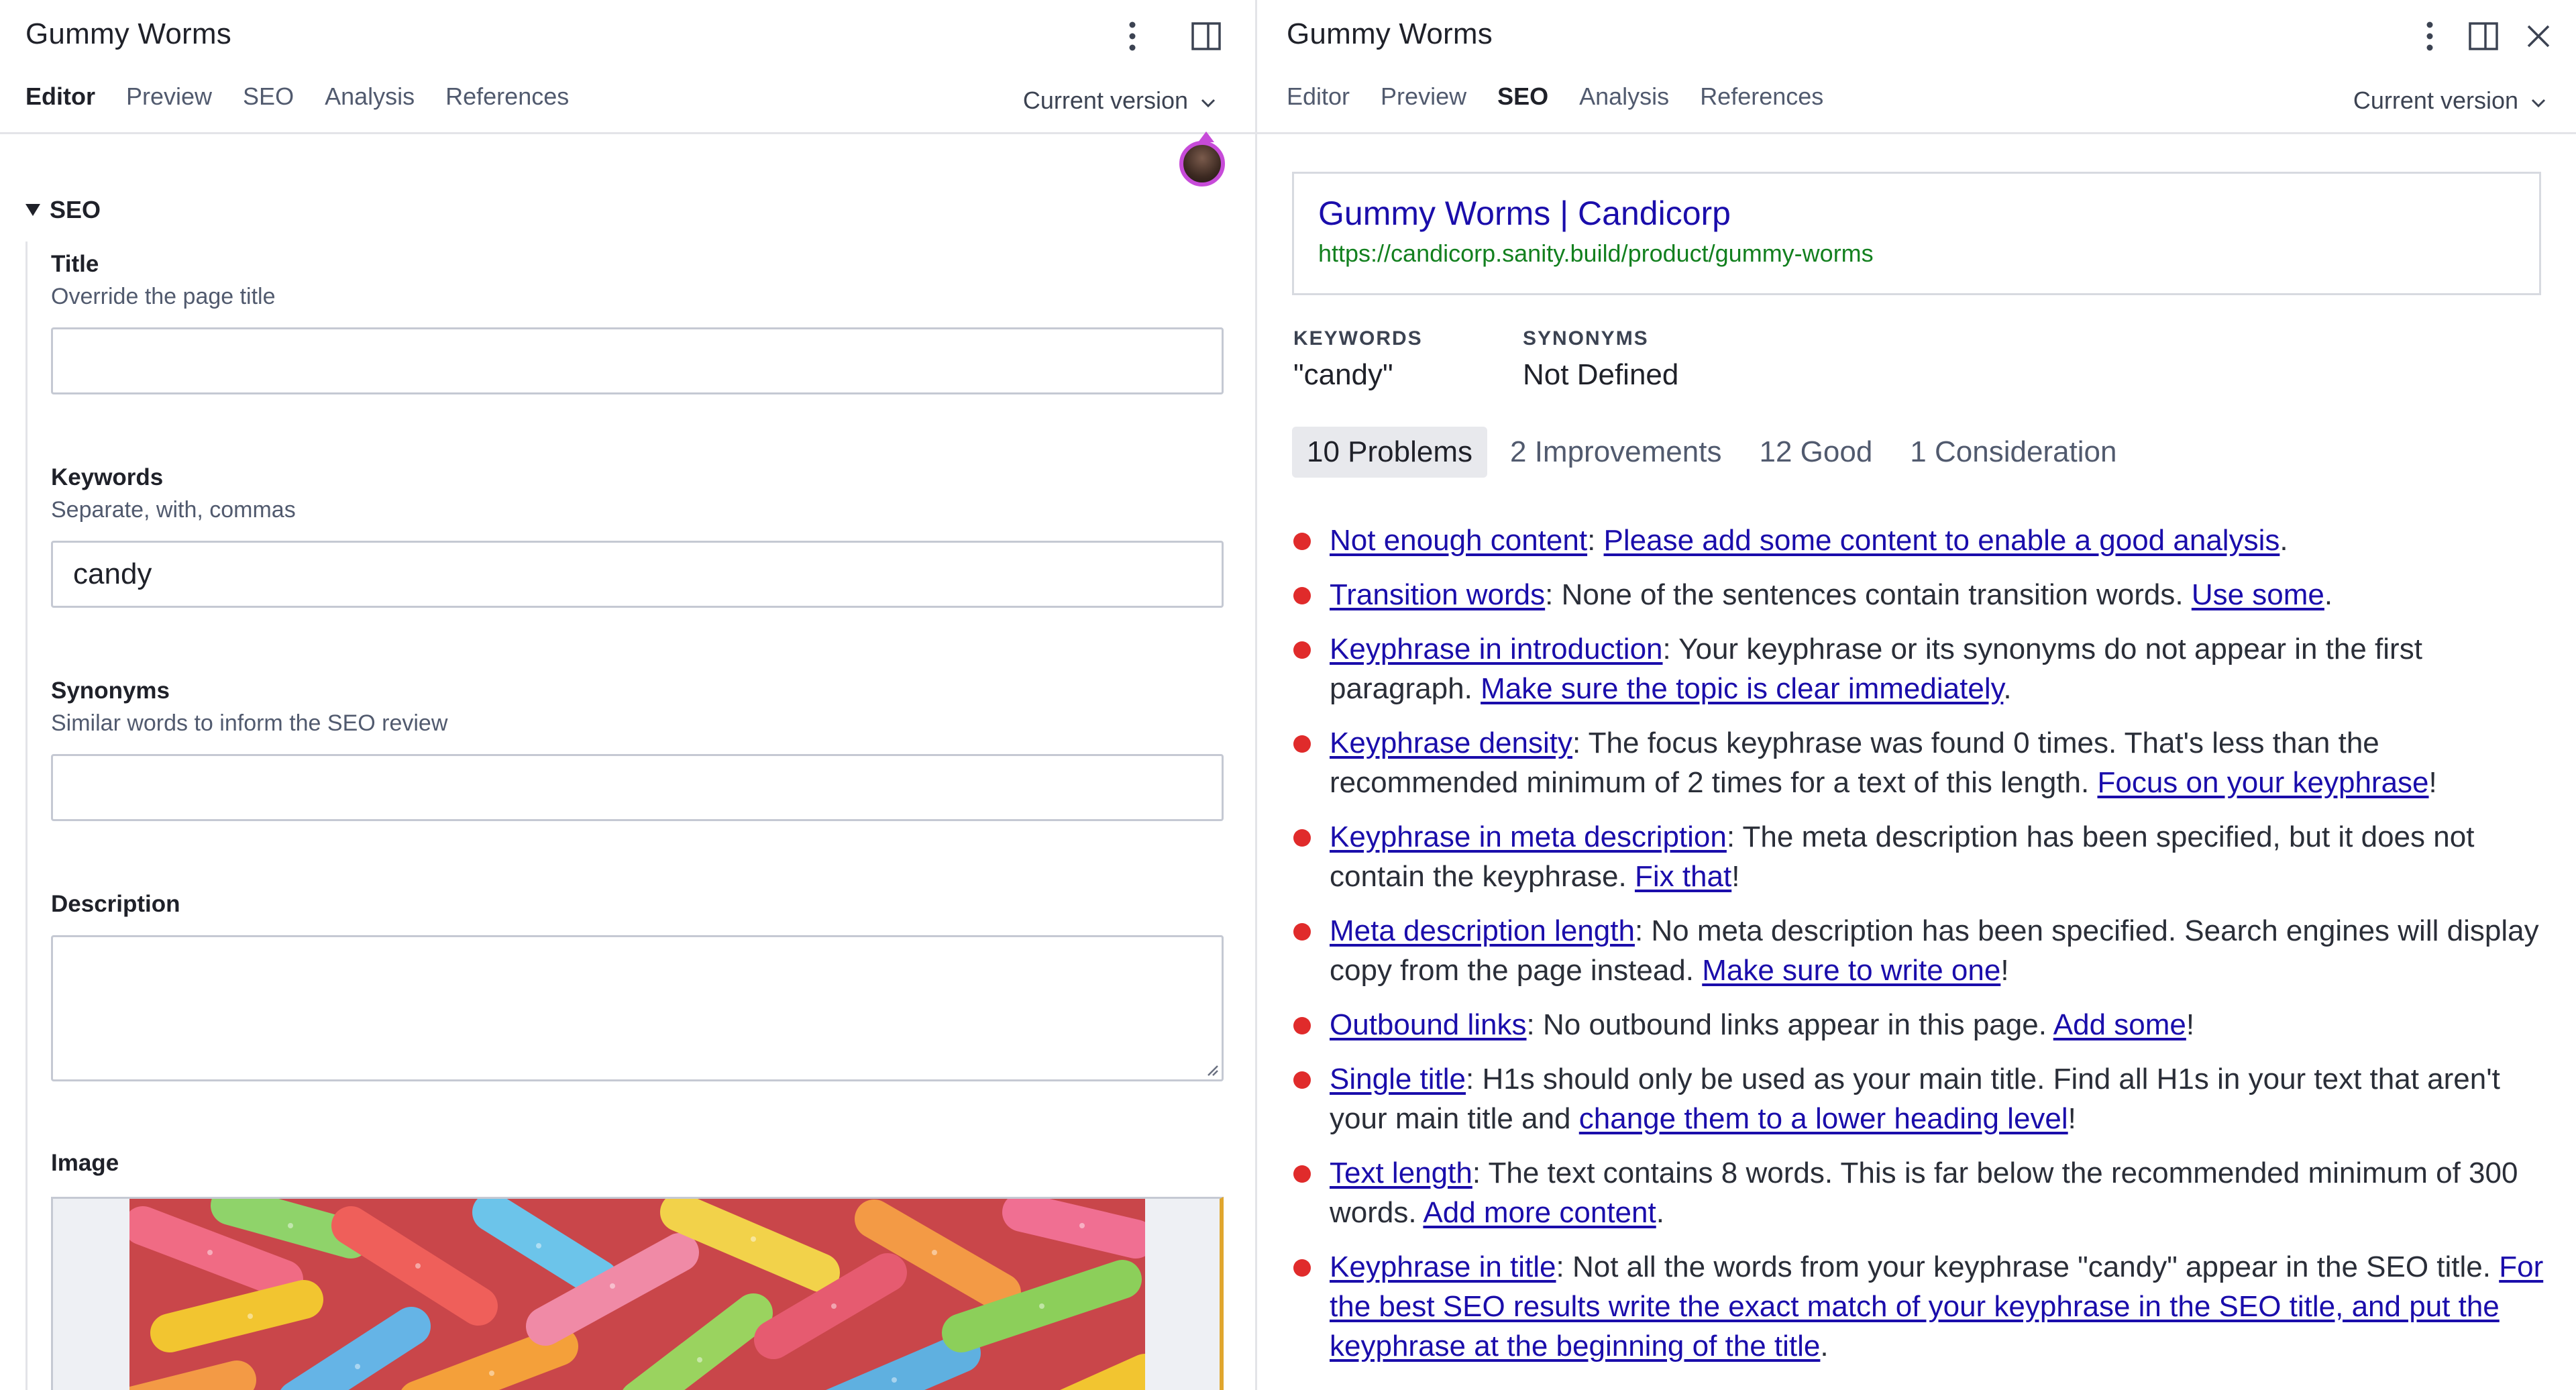 The width and height of the screenshot is (2576, 1390). What do you see at coordinates (1815, 452) in the screenshot?
I see `filter-good: 12 Good` at bounding box center [1815, 452].